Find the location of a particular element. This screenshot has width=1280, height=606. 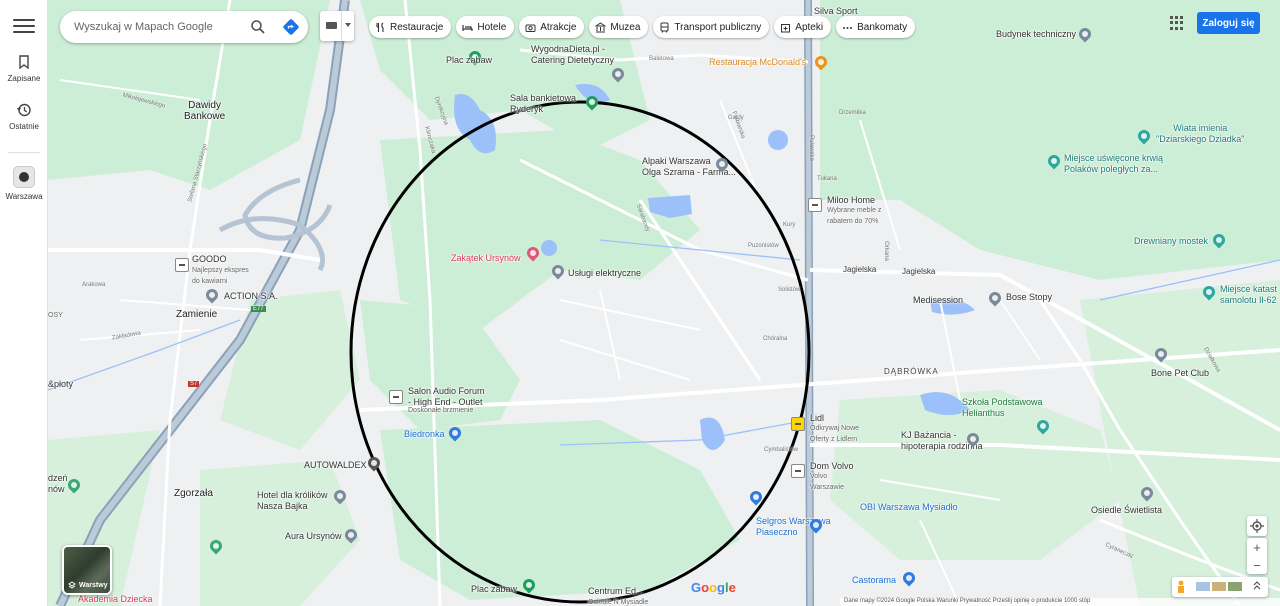

place-uslugi: Usługi elektryczne is located at coordinates (604, 273).